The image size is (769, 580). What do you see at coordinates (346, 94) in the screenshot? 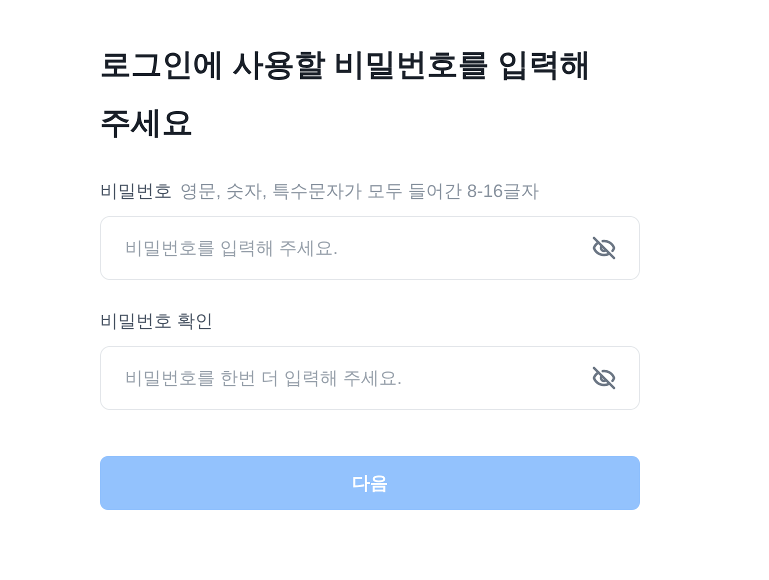
I see `page-title: 로그인에 사용할 비밀번호를 입력해 주세요` at bounding box center [346, 94].